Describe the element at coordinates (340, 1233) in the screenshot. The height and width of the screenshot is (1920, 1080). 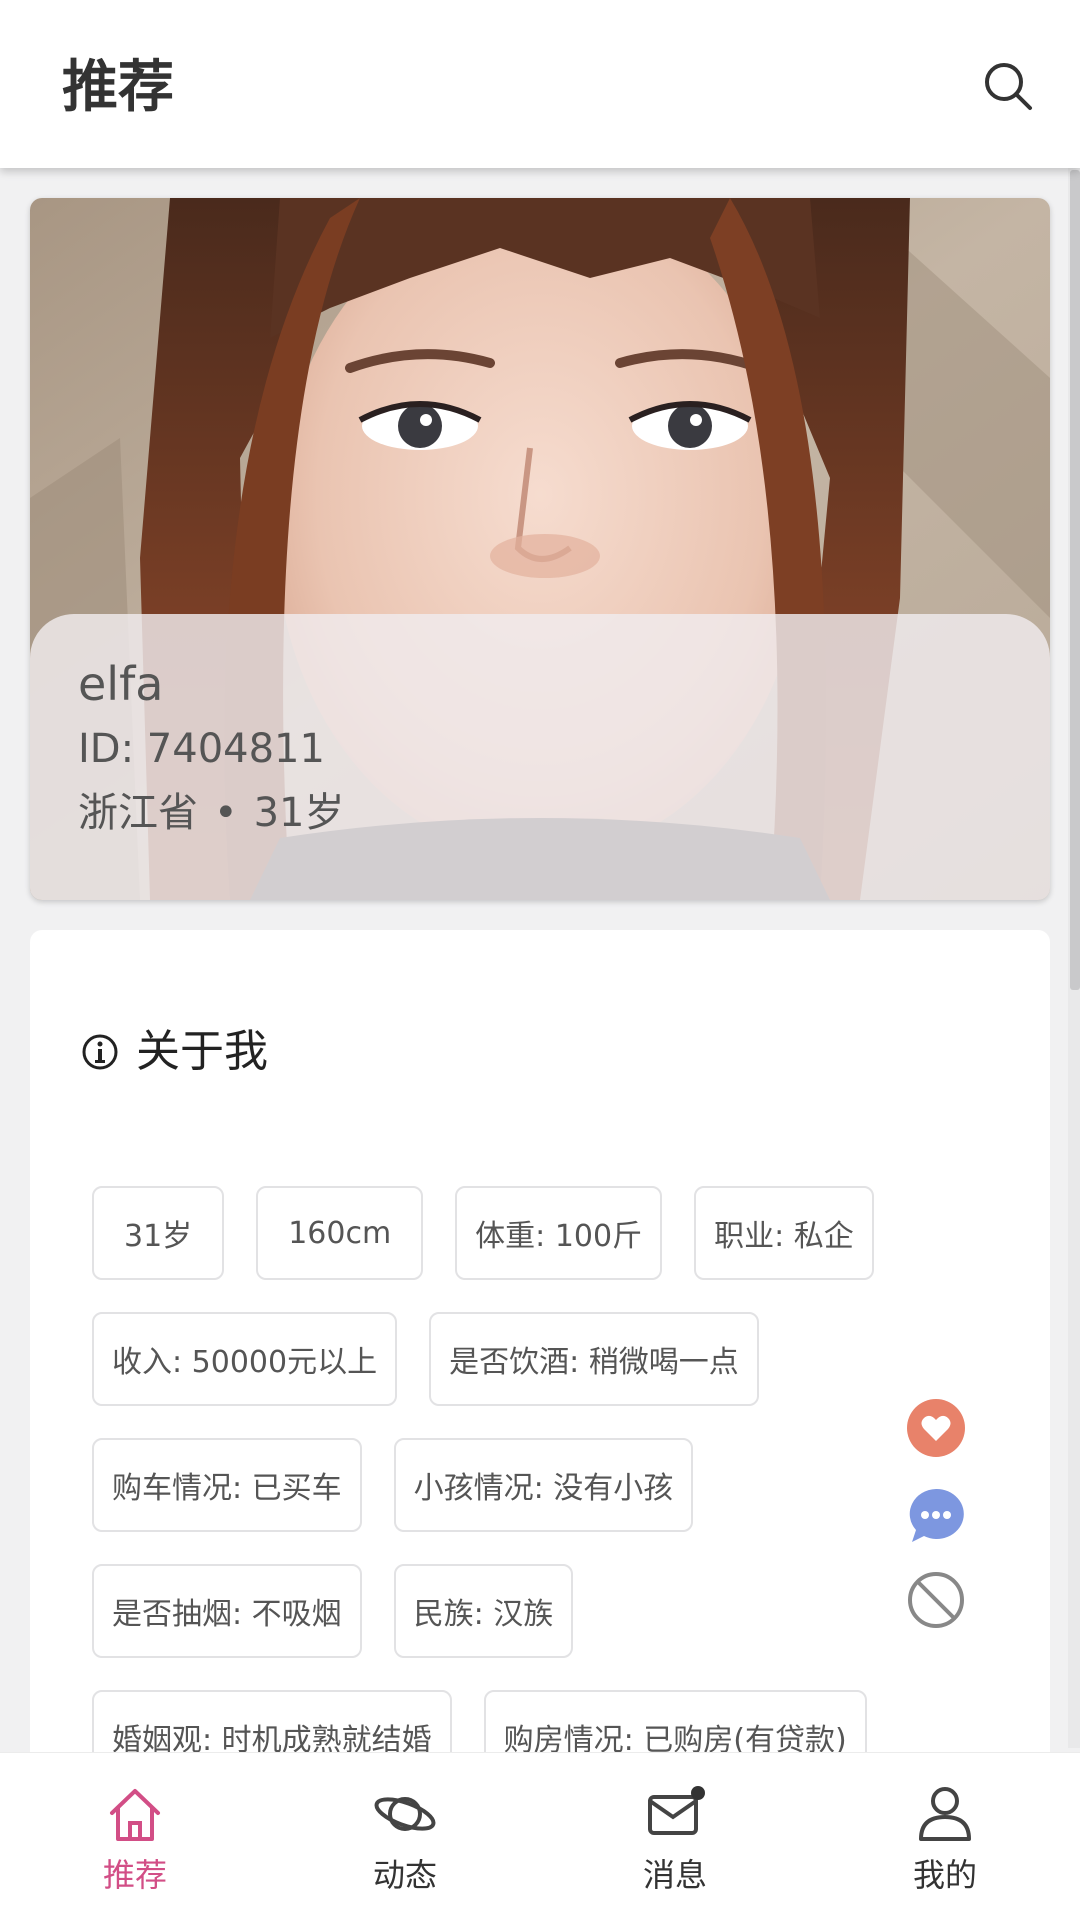
I see `tag-height: 160cm` at that location.